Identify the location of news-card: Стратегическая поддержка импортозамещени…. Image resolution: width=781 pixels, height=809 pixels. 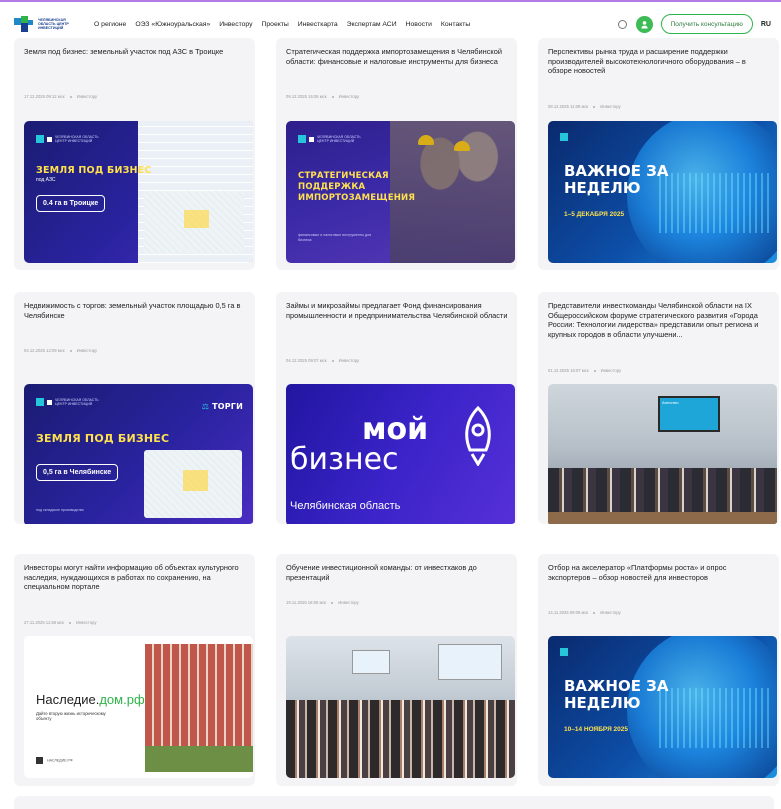
(396, 154).